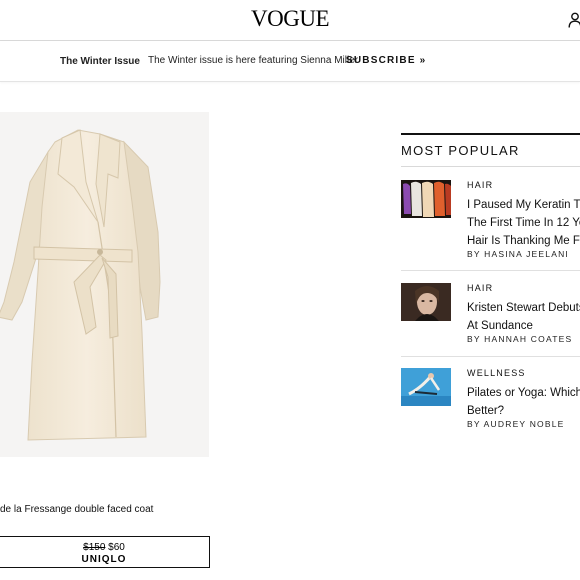 The width and height of the screenshot is (580, 580). I want to click on price-line: $150 $60, so click(104, 547).